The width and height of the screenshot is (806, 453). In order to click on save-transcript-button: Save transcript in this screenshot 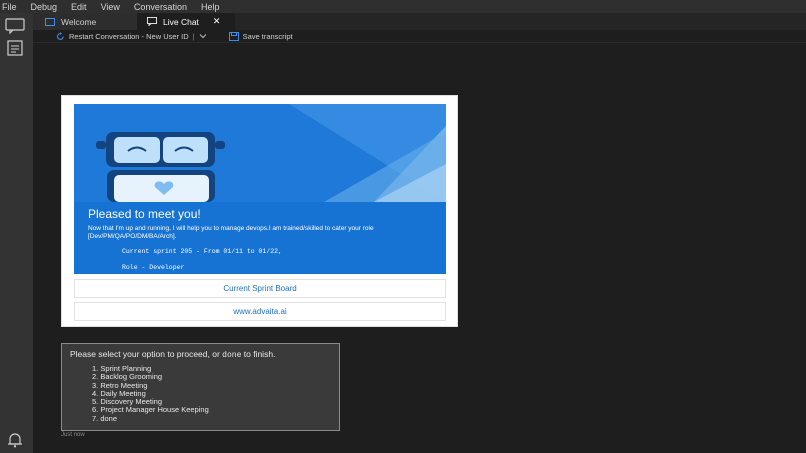, I will do `click(268, 36)`.